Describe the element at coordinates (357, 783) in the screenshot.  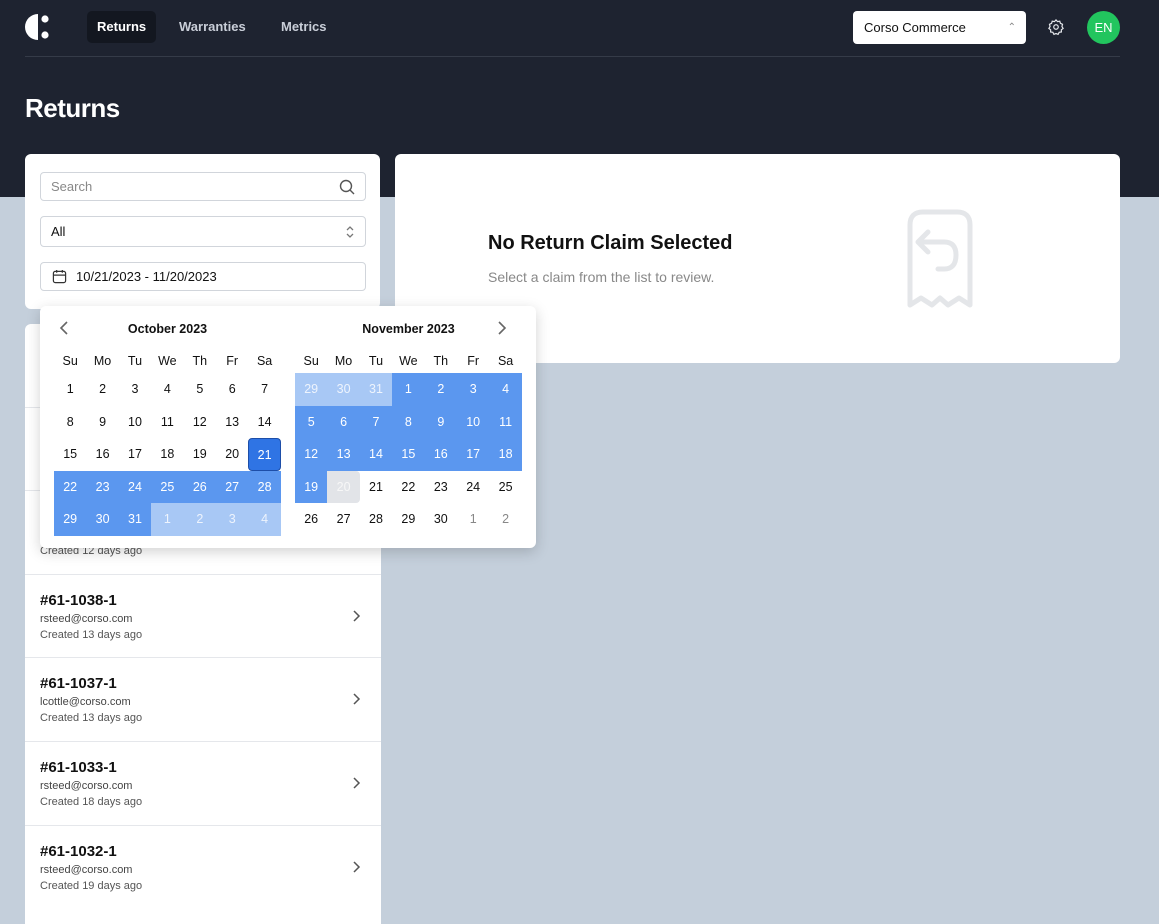
I see `chevron-right-icon` at that location.